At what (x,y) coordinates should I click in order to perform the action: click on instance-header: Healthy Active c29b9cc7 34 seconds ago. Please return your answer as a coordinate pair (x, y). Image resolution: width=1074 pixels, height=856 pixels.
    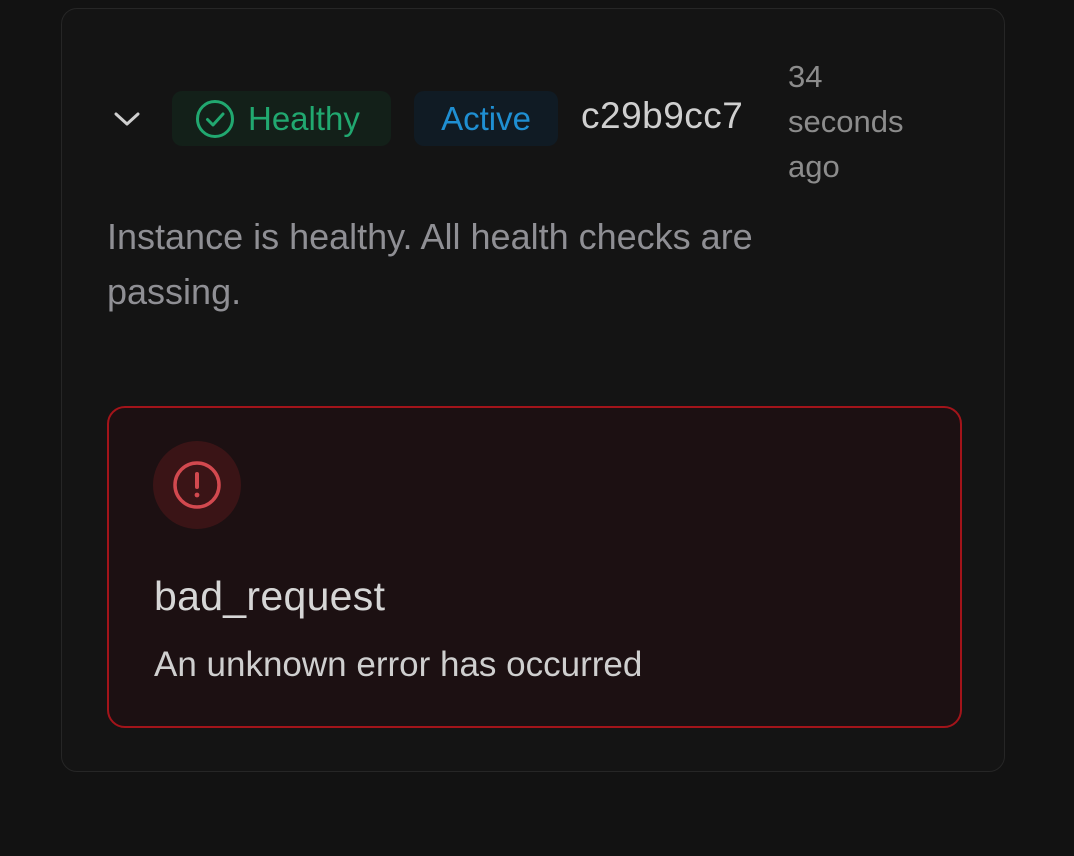
    Looking at the image, I should click on (533, 121).